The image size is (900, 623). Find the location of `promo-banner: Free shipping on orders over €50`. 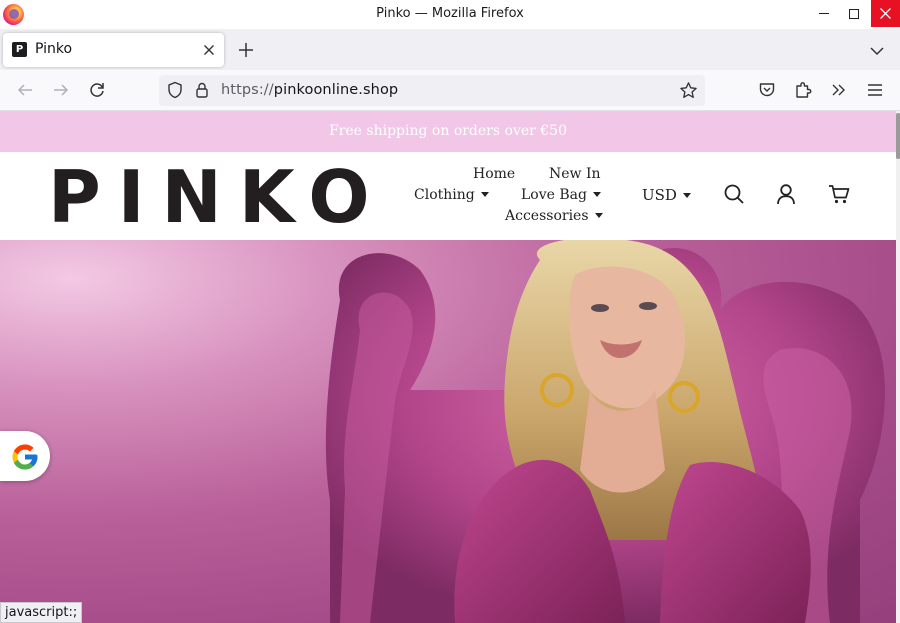

promo-banner: Free shipping on orders over €50 is located at coordinates (448, 131).